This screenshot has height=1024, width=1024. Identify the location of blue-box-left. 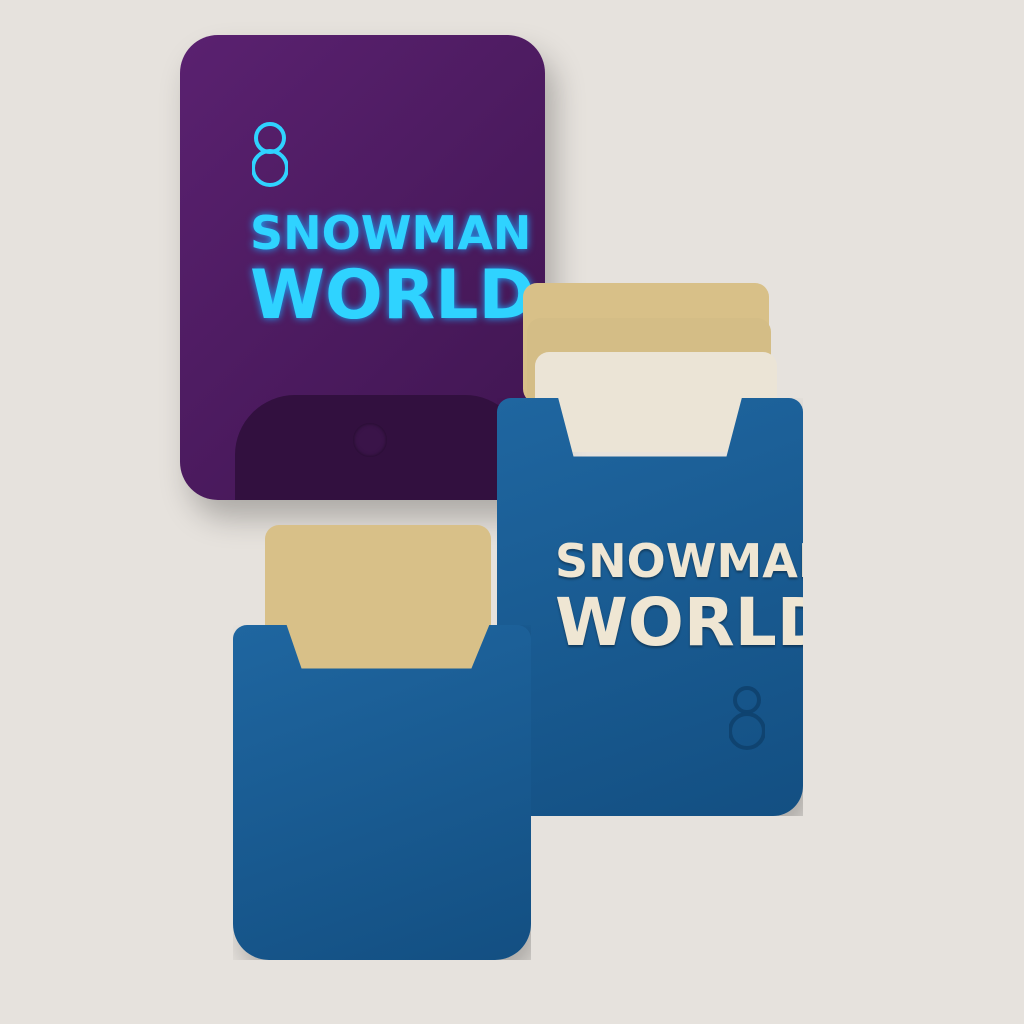
(382, 792).